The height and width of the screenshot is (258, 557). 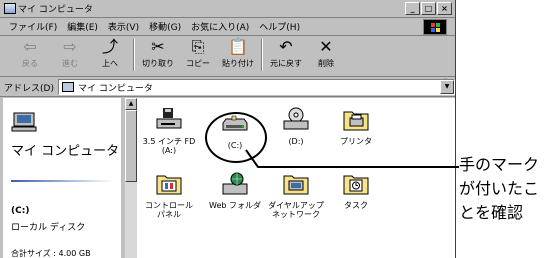 I want to click on item-label: 3.5 インチ FD (A:), so click(x=169, y=146).